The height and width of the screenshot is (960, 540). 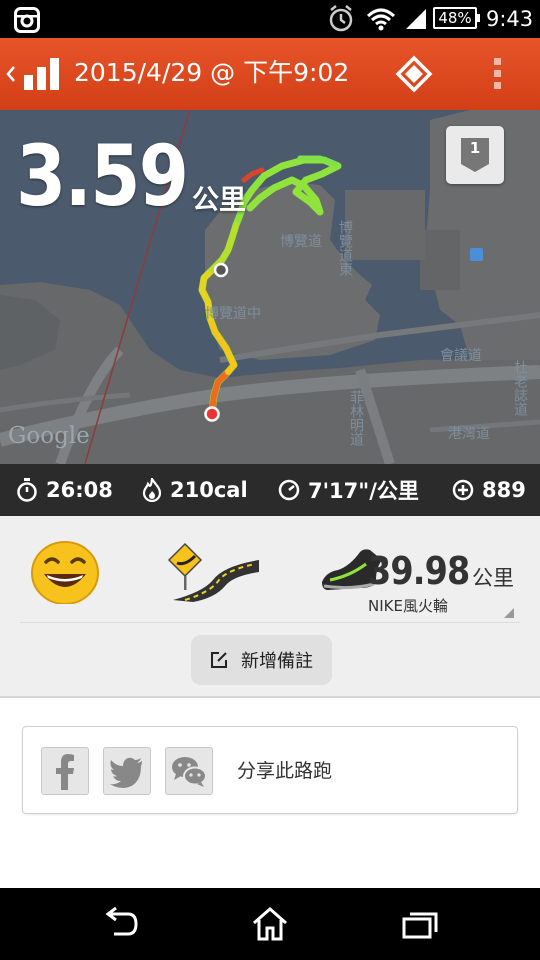 What do you see at coordinates (420, 924) in the screenshot?
I see `recent-apps-icon` at bounding box center [420, 924].